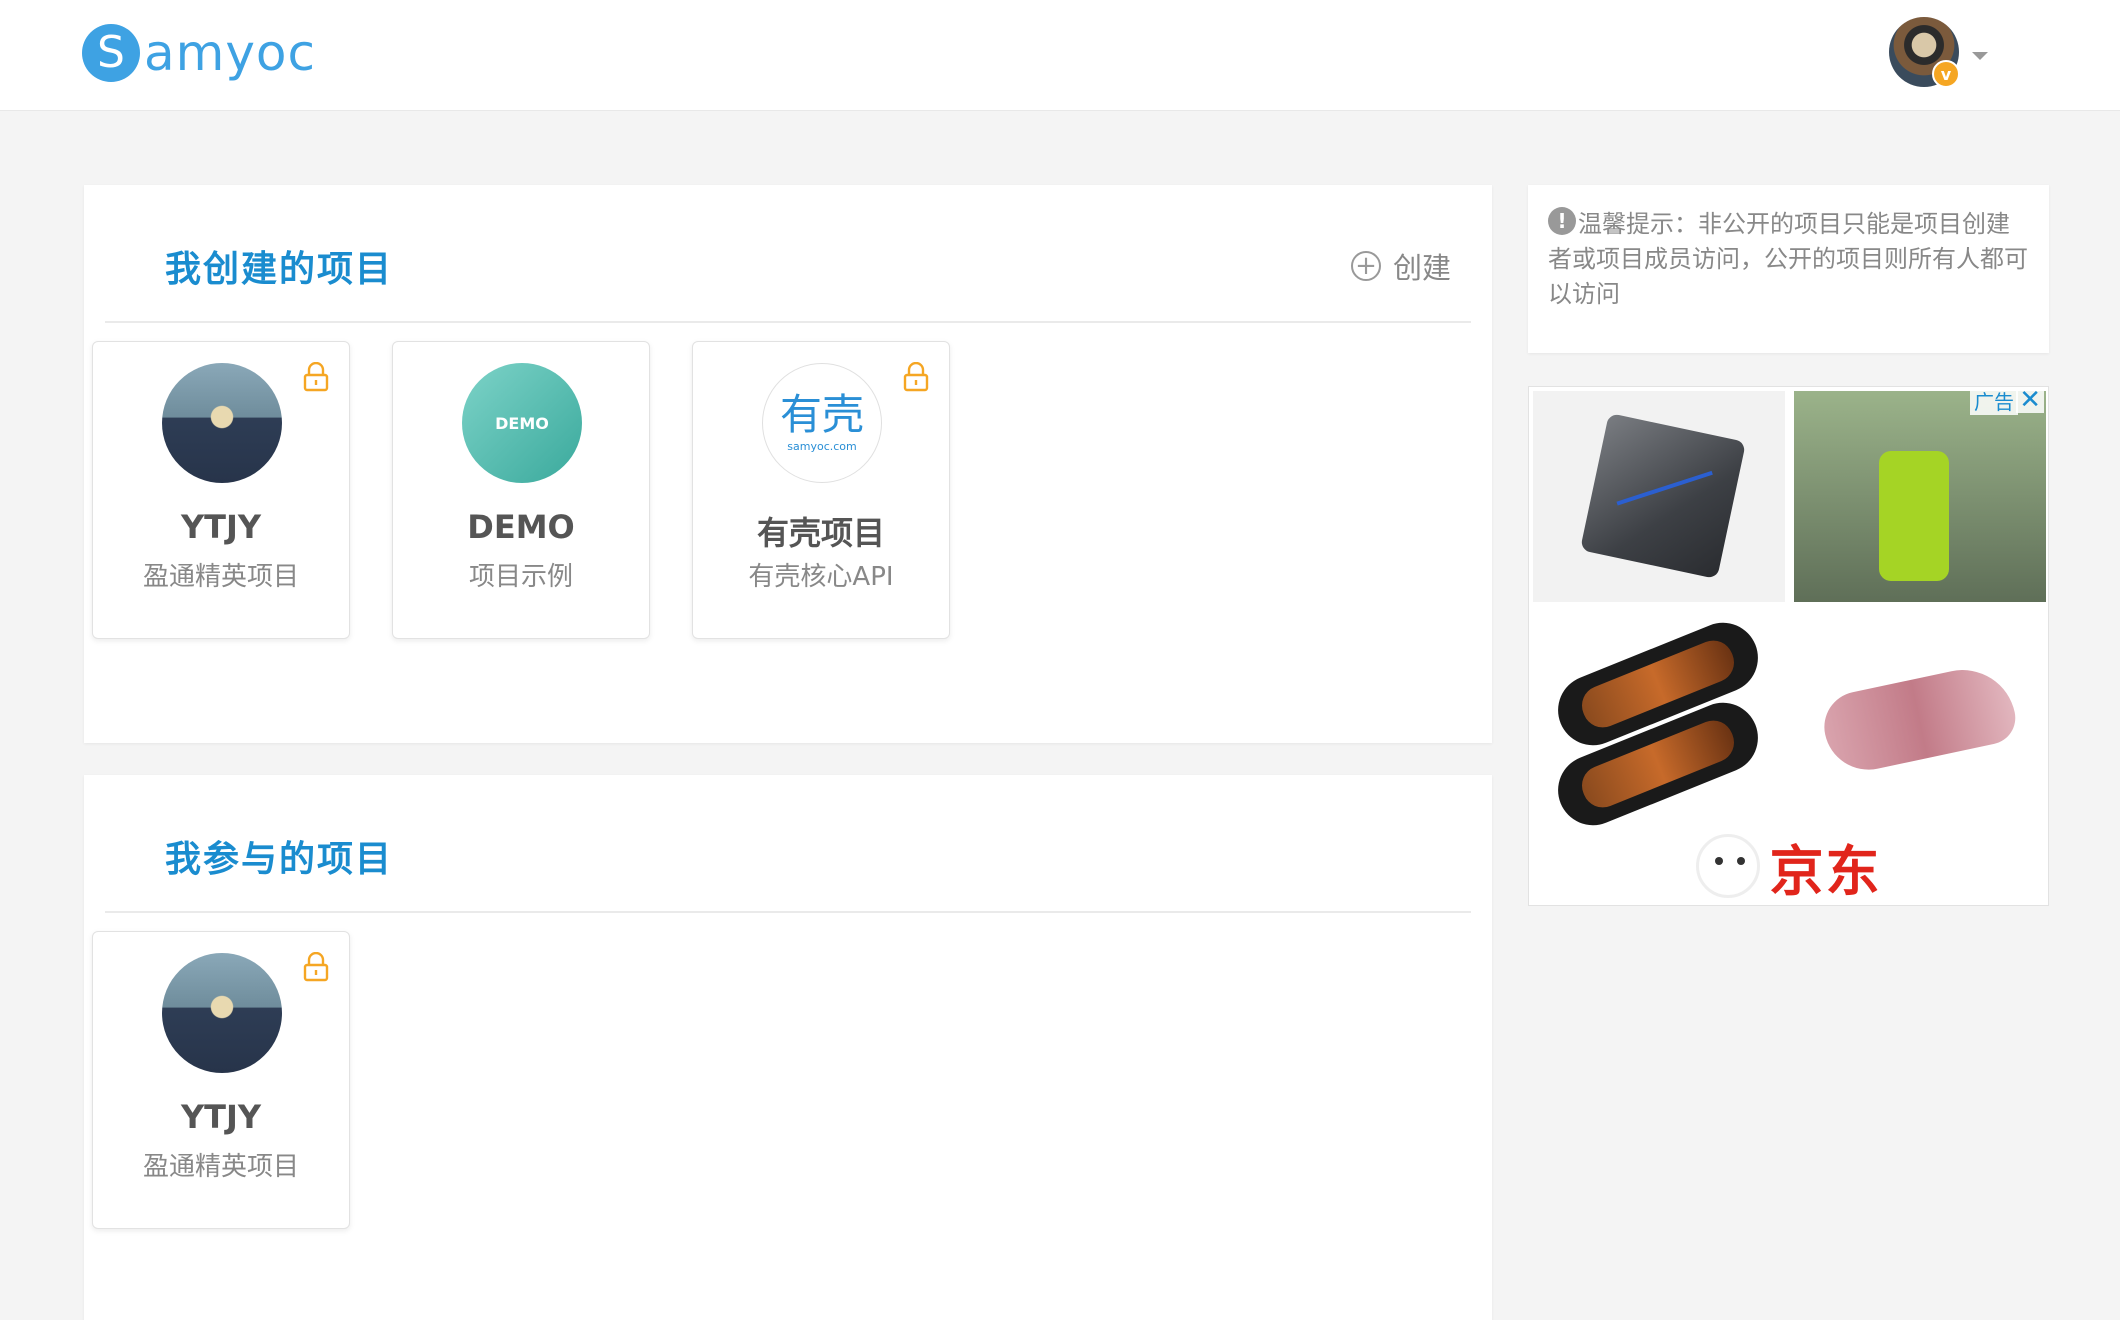 Image resolution: width=2120 pixels, height=1320 pixels. I want to click on jd-brand-text: 京东, so click(1825, 871).